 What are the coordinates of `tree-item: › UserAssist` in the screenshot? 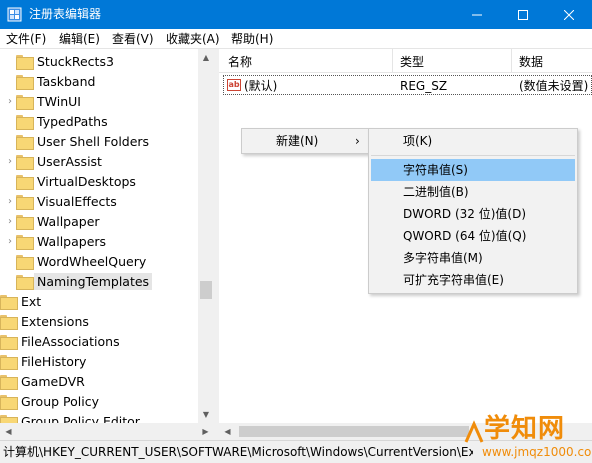 It's located at (53, 161).